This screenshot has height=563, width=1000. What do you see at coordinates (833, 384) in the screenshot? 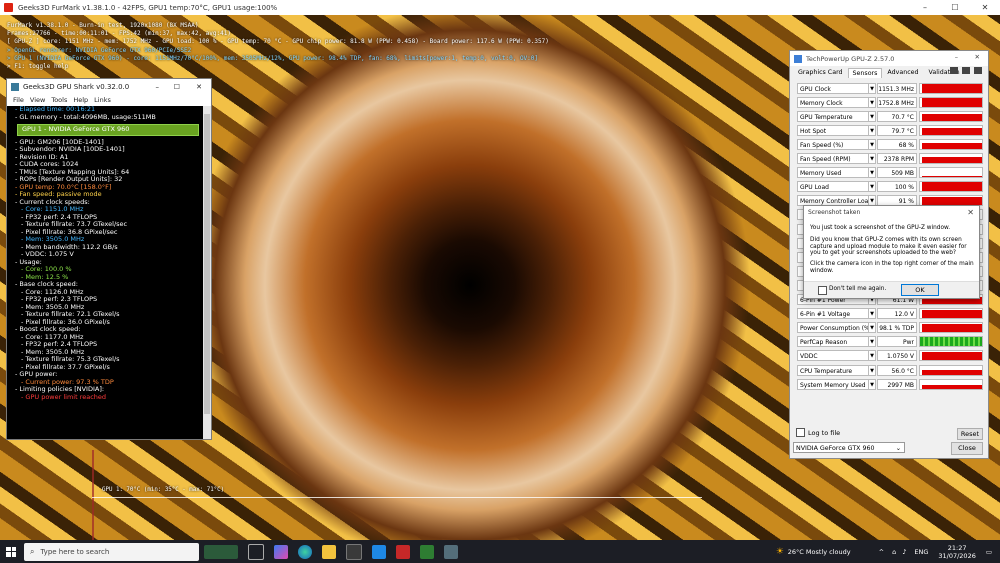
I see `sensor-label: System Memory Used` at bounding box center [833, 384].